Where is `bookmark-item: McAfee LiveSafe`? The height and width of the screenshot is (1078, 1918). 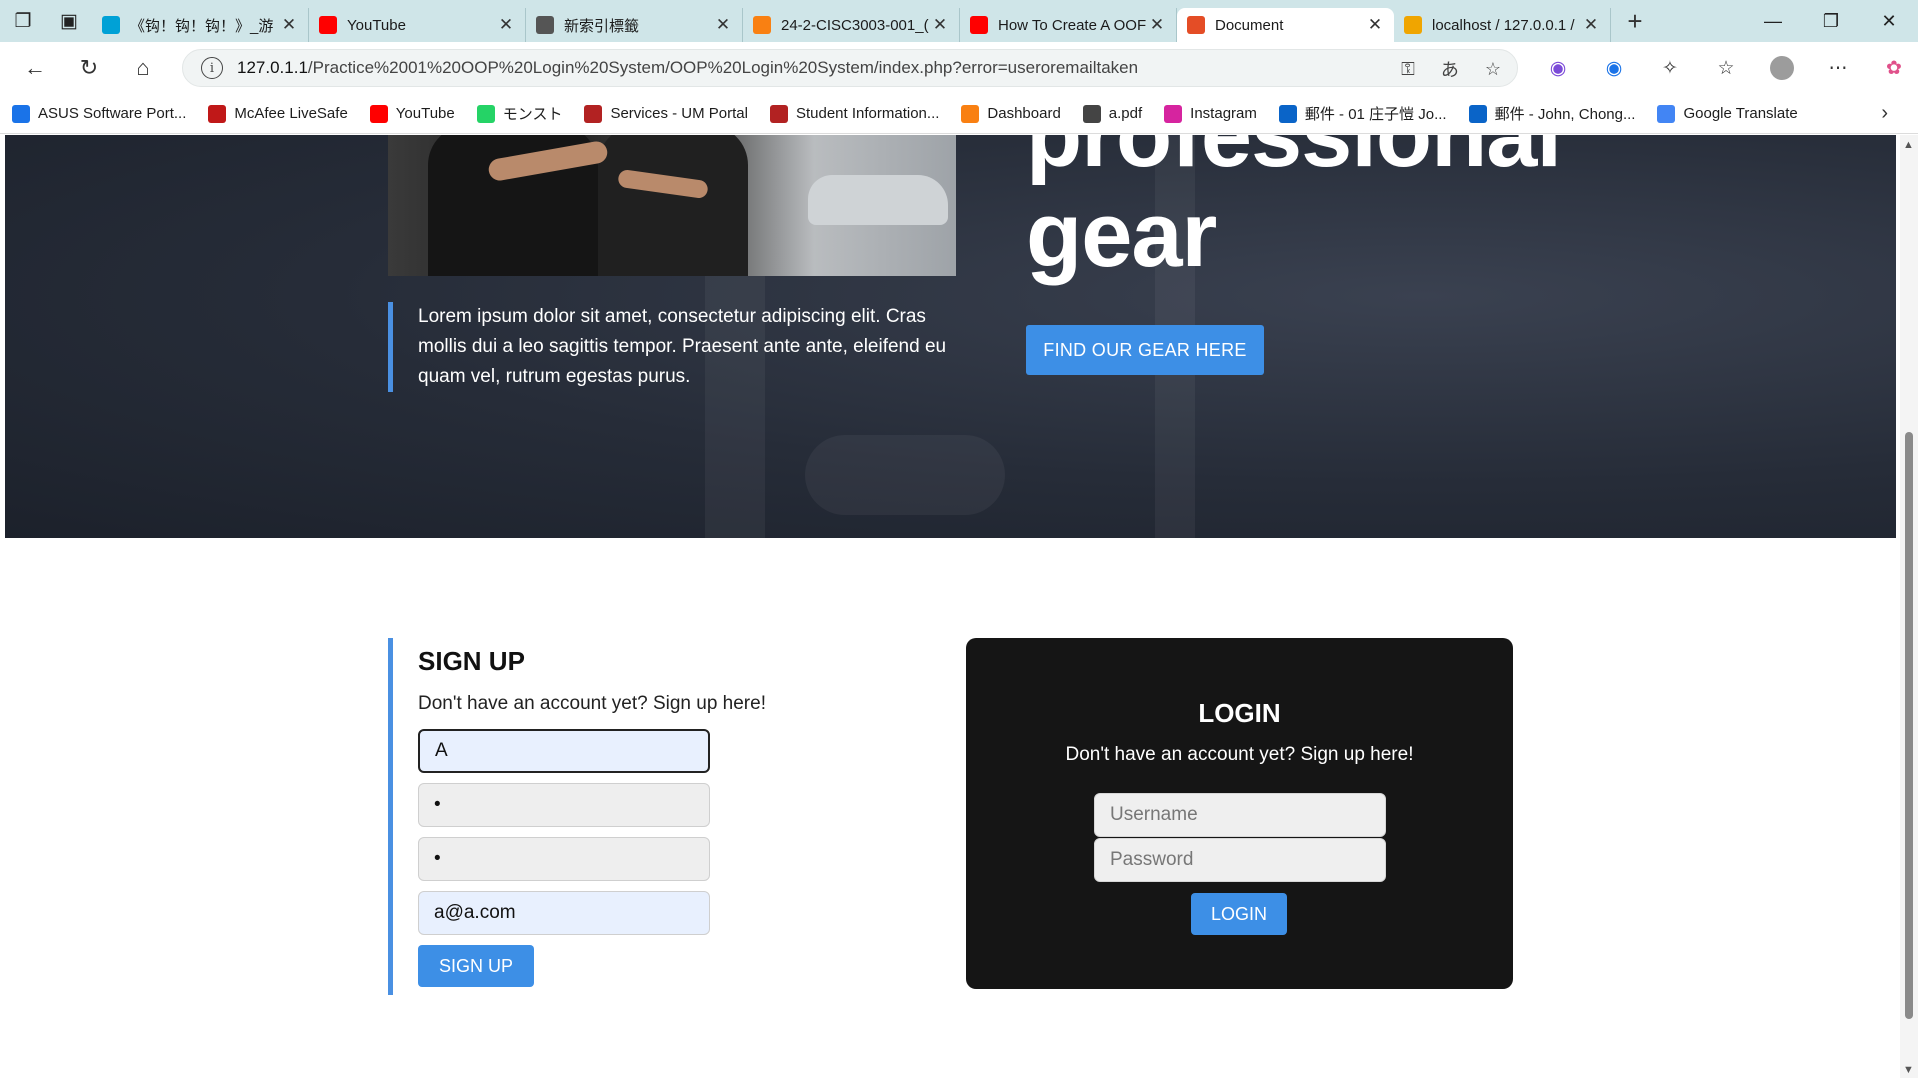
bookmark-item: McAfee LiveSafe is located at coordinates (278, 113).